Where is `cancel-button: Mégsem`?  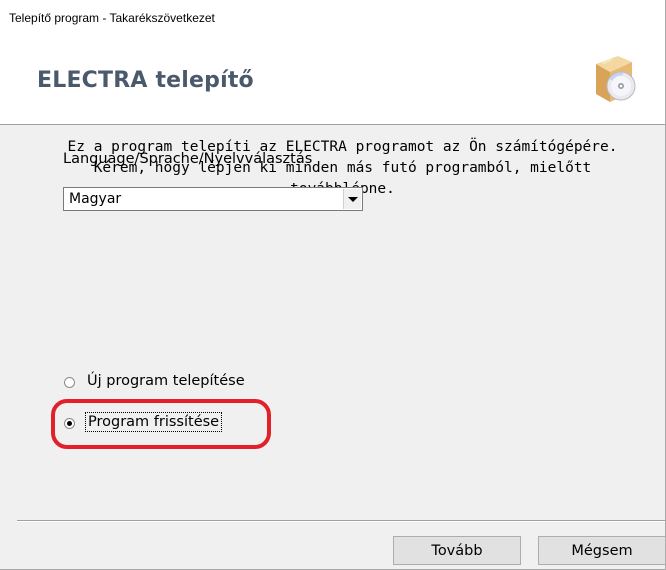
cancel-button: Mégsem is located at coordinates (602, 550).